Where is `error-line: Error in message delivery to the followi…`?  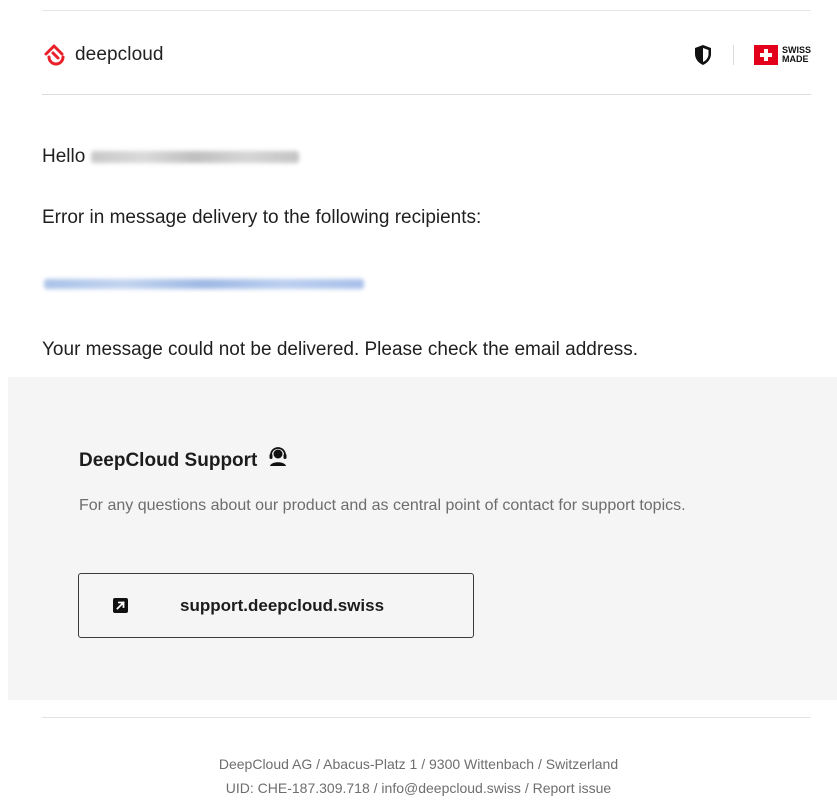 error-line: Error in message delivery to the followi… is located at coordinates (262, 217).